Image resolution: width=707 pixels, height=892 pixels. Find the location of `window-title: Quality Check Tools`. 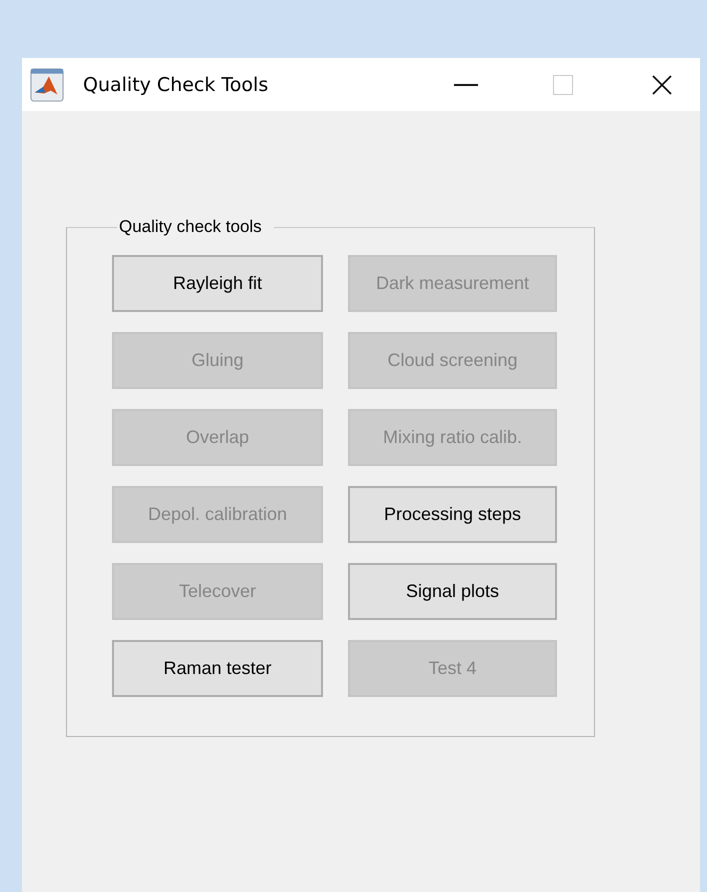

window-title: Quality Check Tools is located at coordinates (175, 85).